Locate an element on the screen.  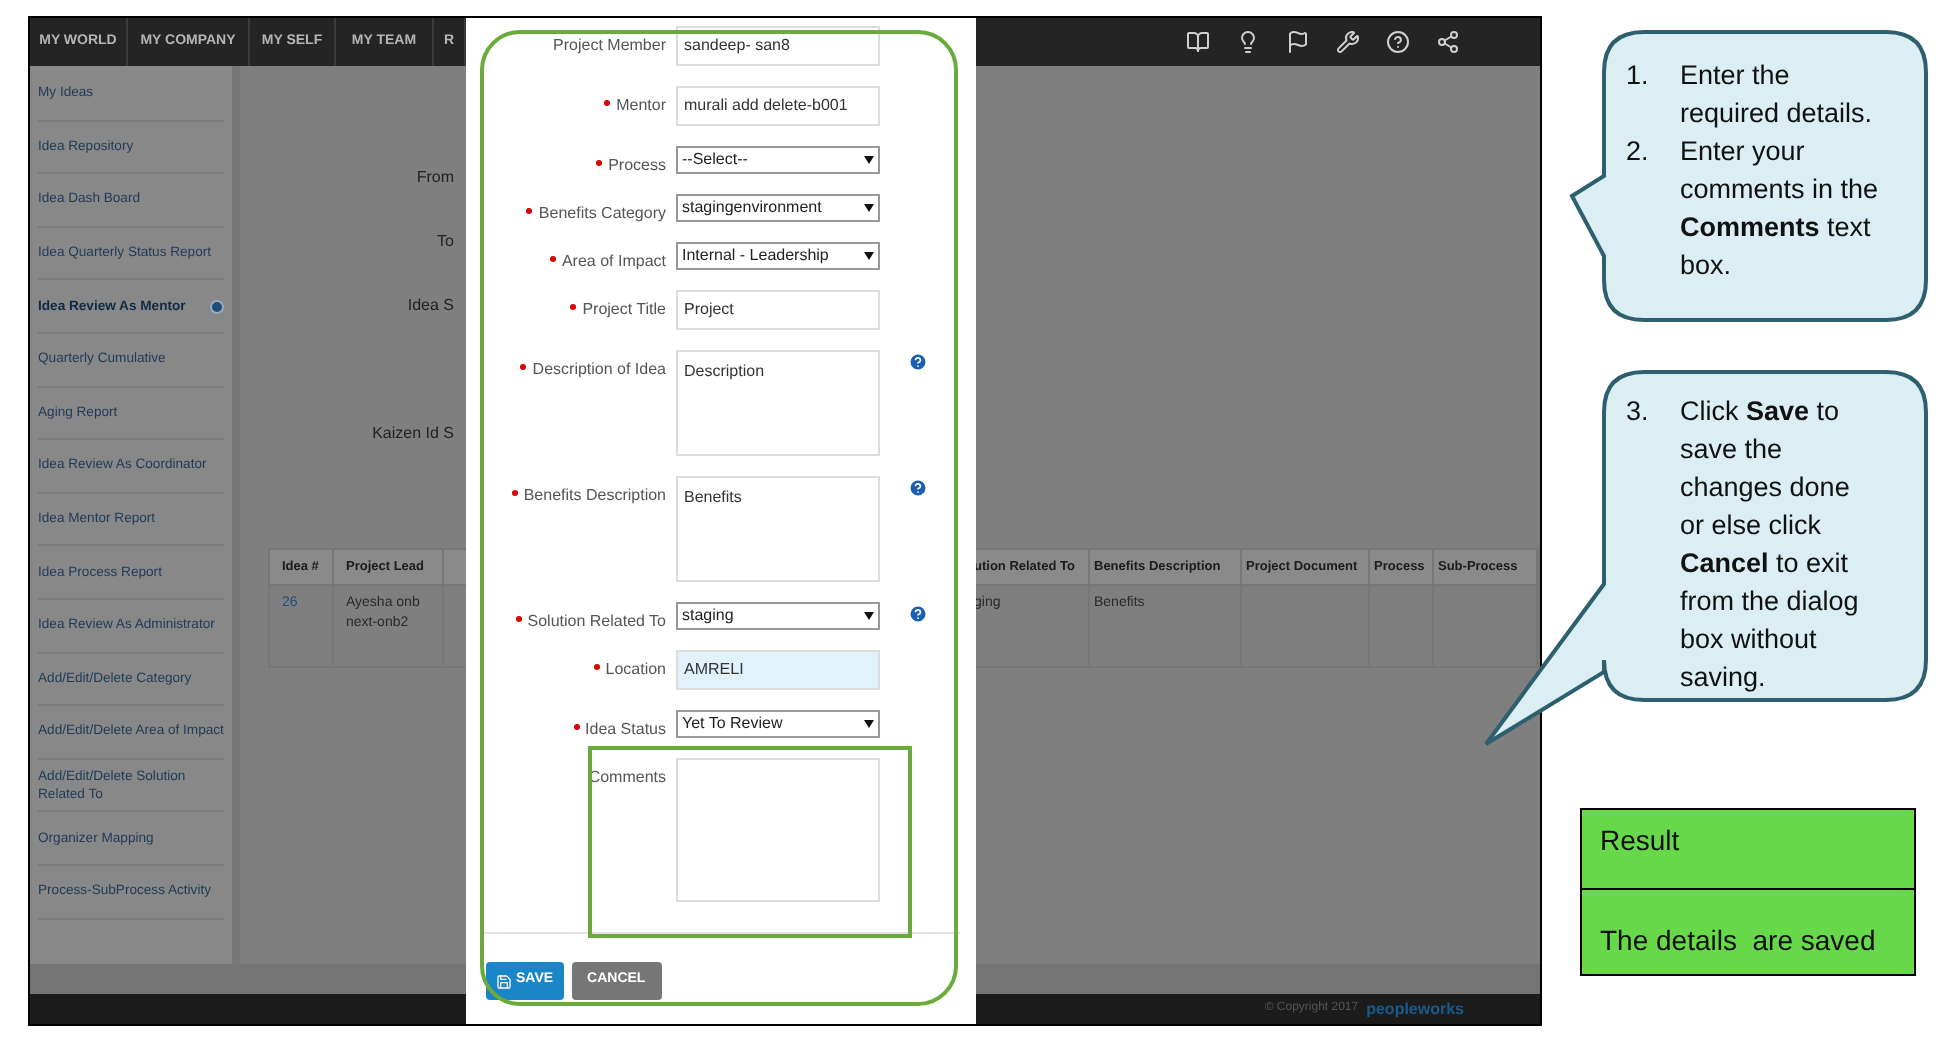
save-icon is located at coordinates (504, 981).